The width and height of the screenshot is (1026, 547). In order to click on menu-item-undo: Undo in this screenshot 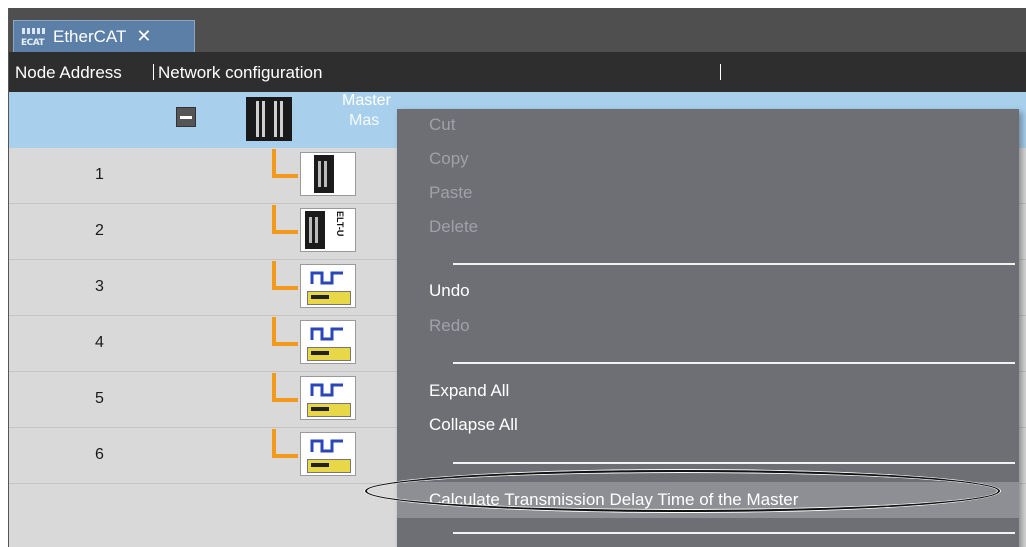, I will do `click(449, 291)`.